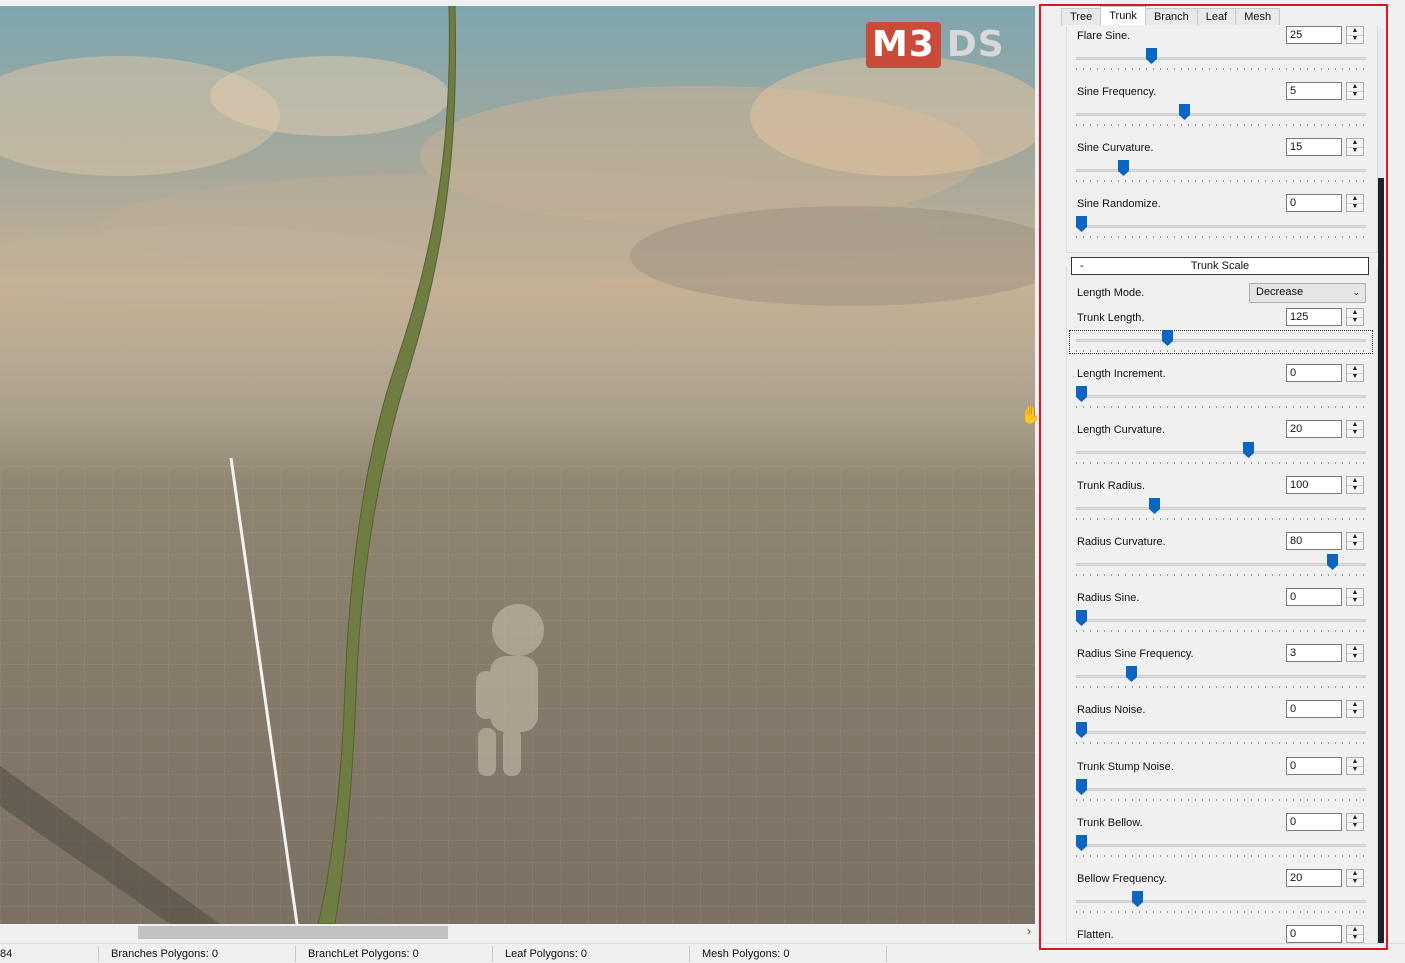 This screenshot has height=963, width=1405. I want to click on radius-noise-input: 0, so click(1314, 709).